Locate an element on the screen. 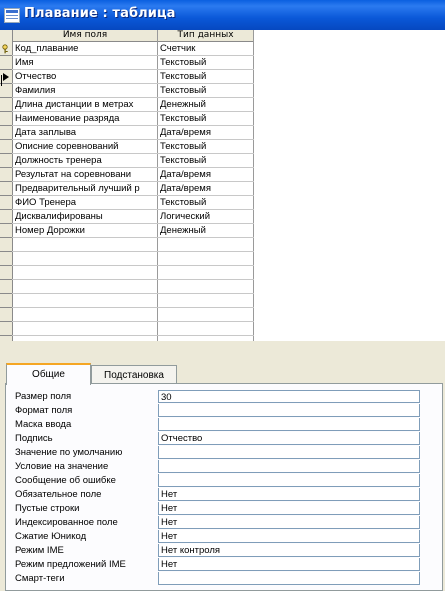 The image size is (445, 591). property-label: Сообщение об ошибке is located at coordinates (65, 480).